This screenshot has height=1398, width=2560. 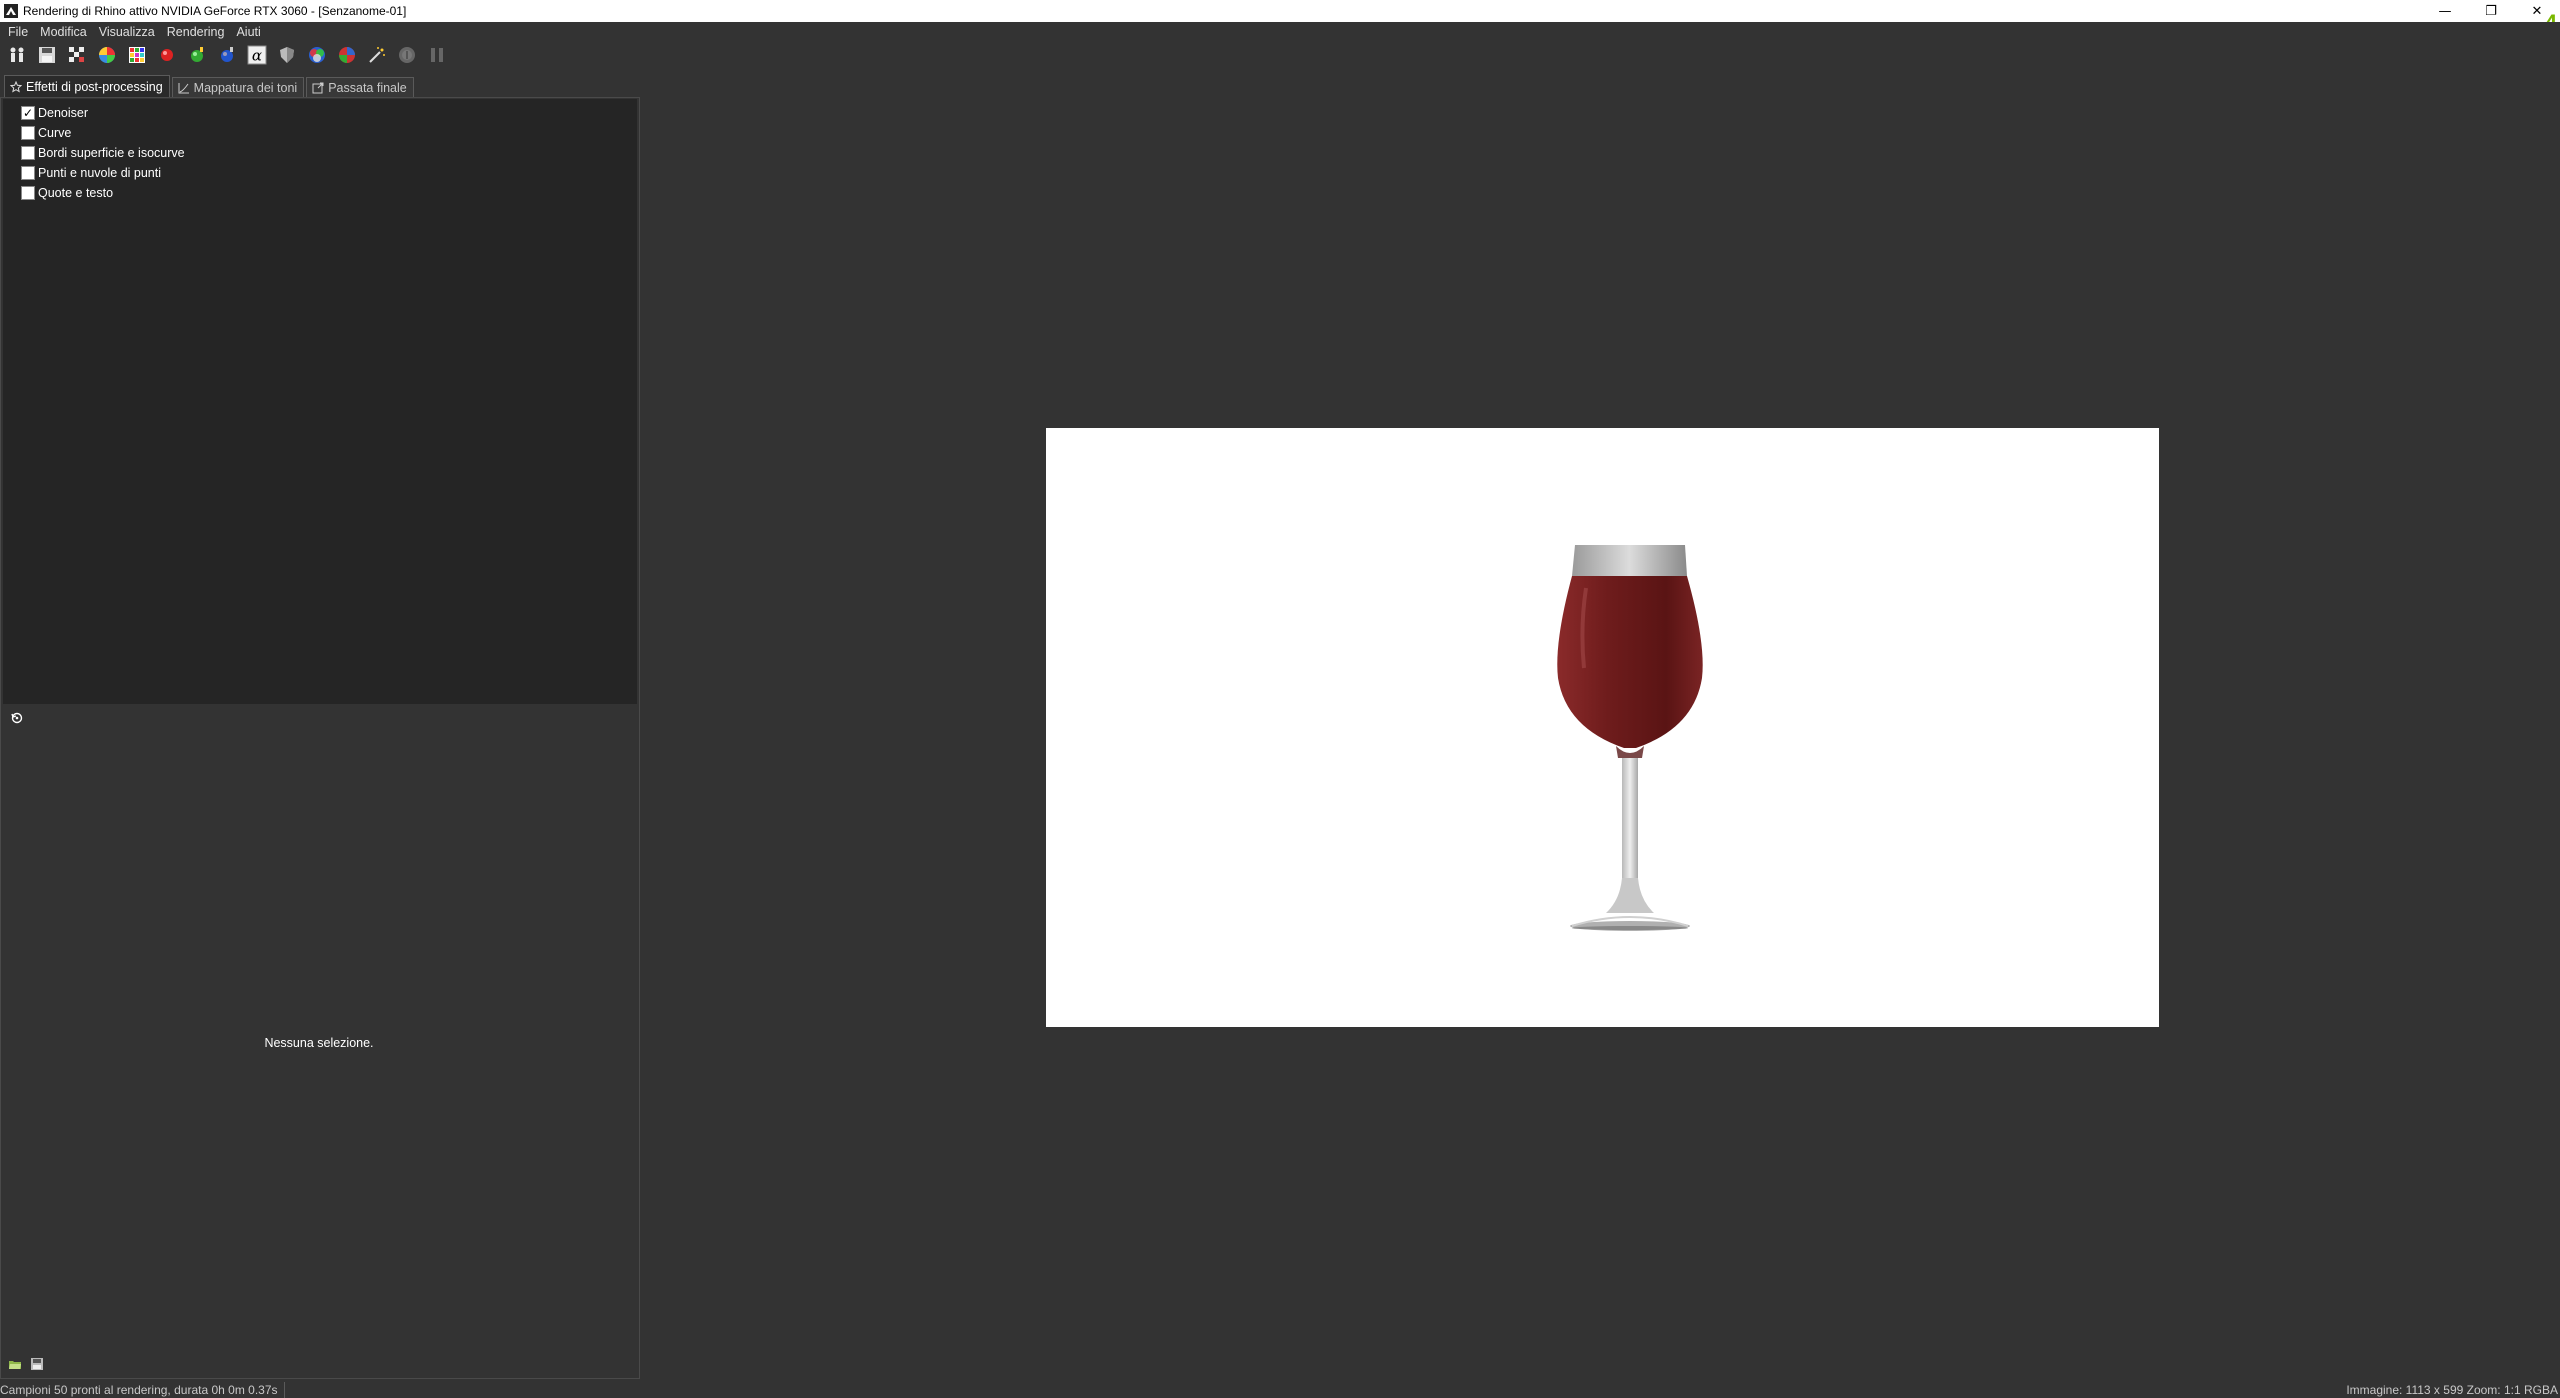 What do you see at coordinates (11, 11) in the screenshot?
I see `rhino-app-icon` at bounding box center [11, 11].